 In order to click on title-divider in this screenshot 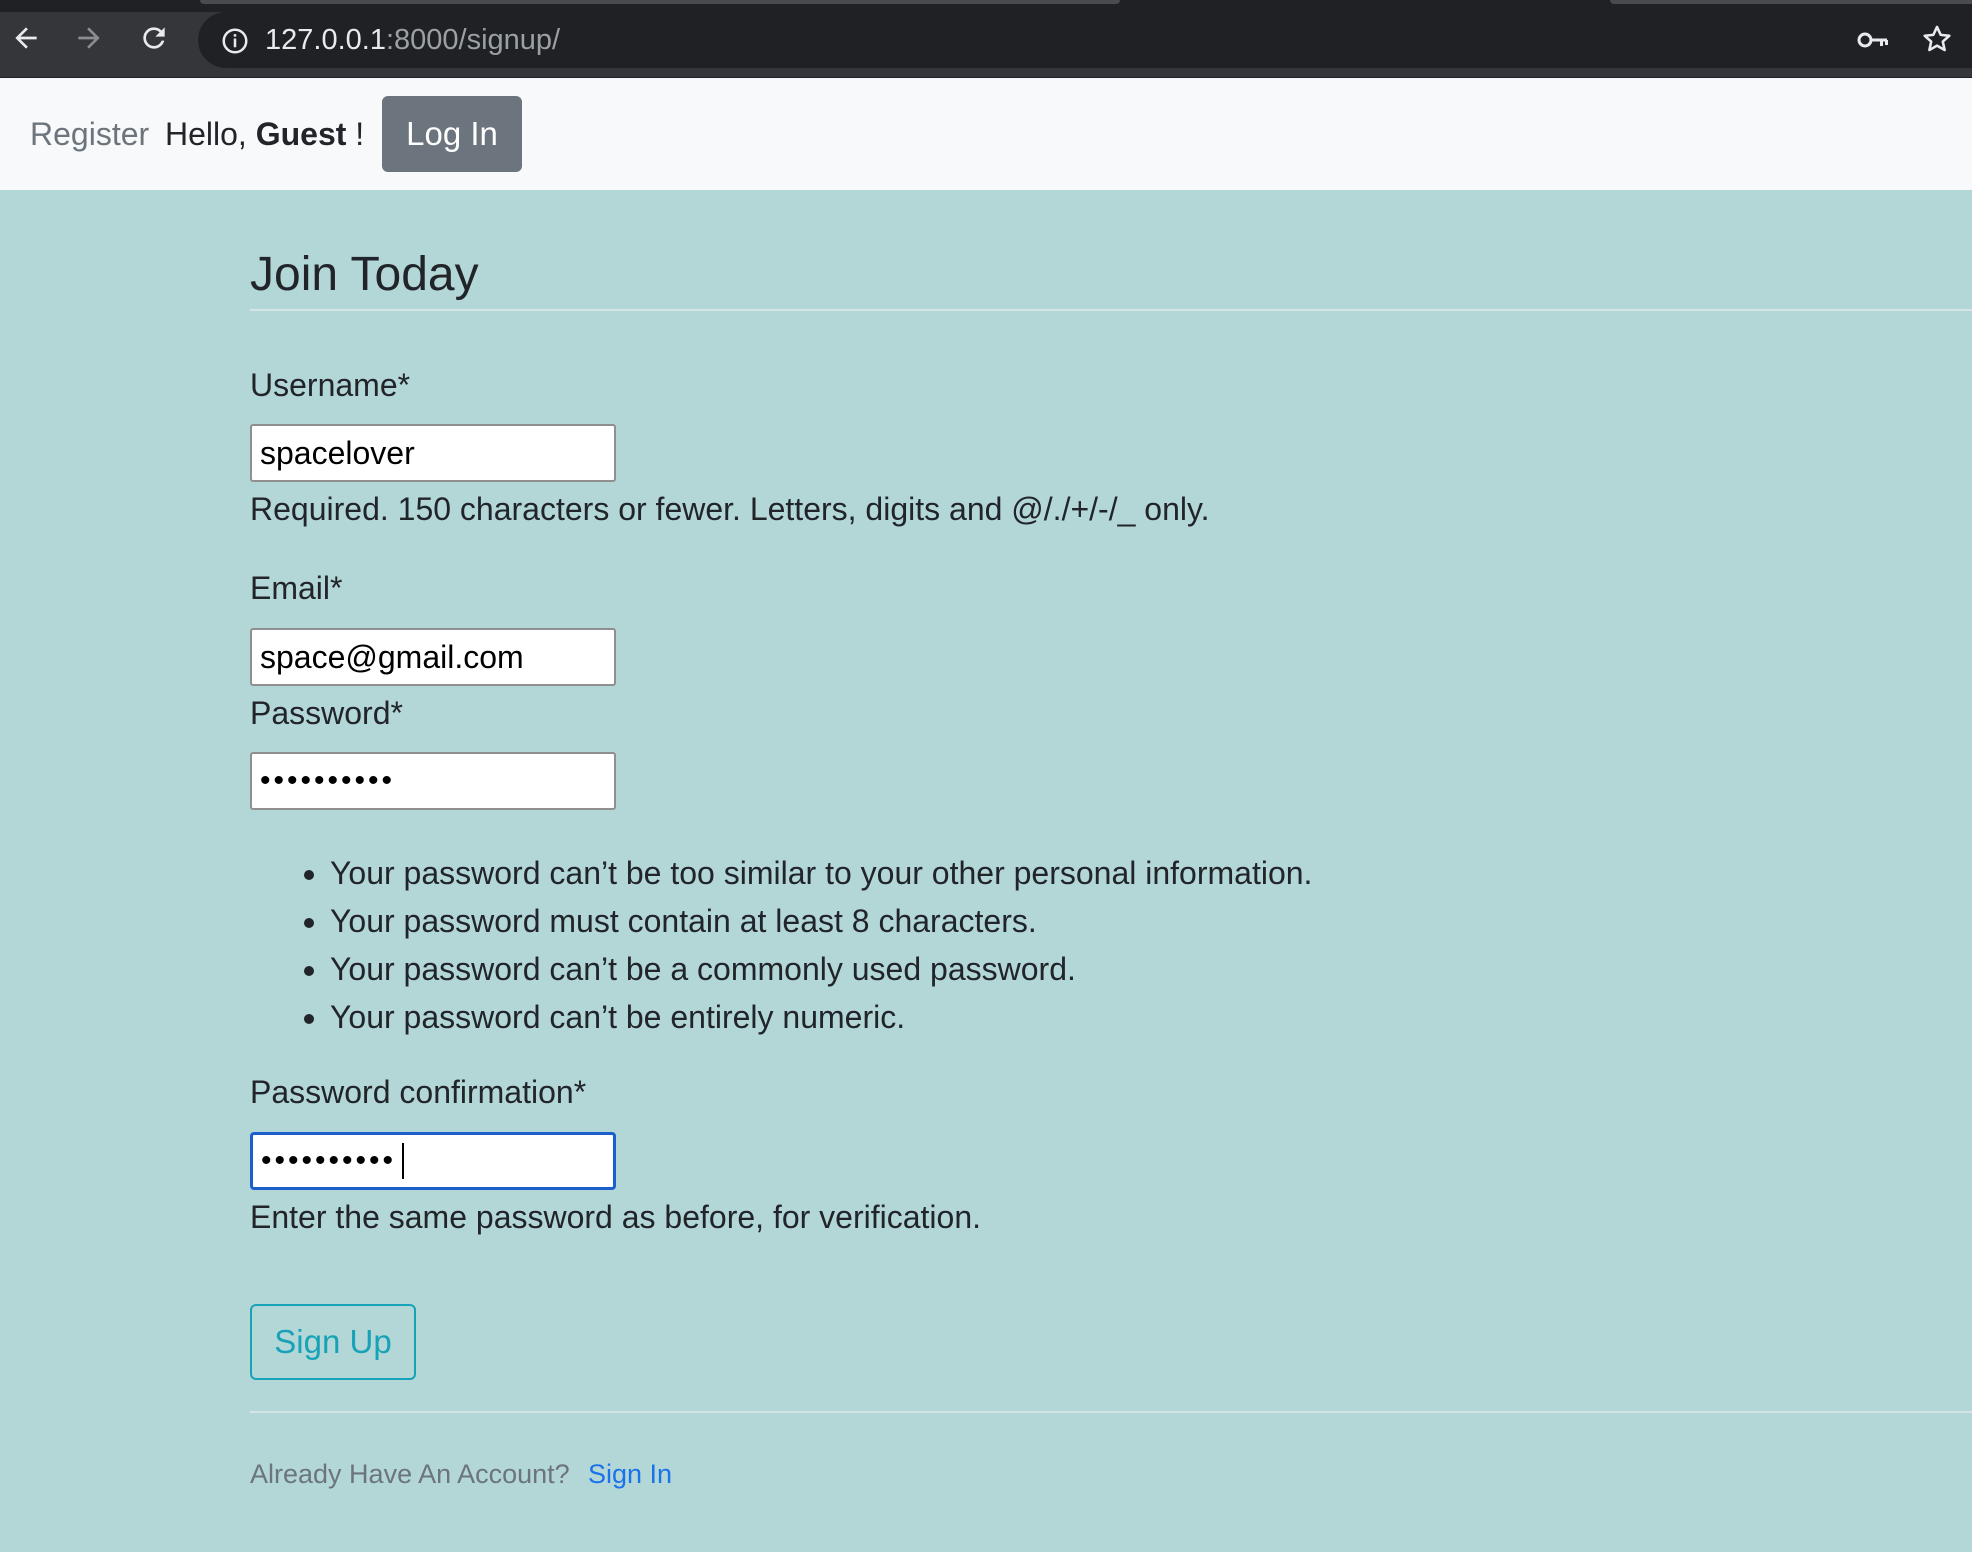, I will do `click(1111, 310)`.